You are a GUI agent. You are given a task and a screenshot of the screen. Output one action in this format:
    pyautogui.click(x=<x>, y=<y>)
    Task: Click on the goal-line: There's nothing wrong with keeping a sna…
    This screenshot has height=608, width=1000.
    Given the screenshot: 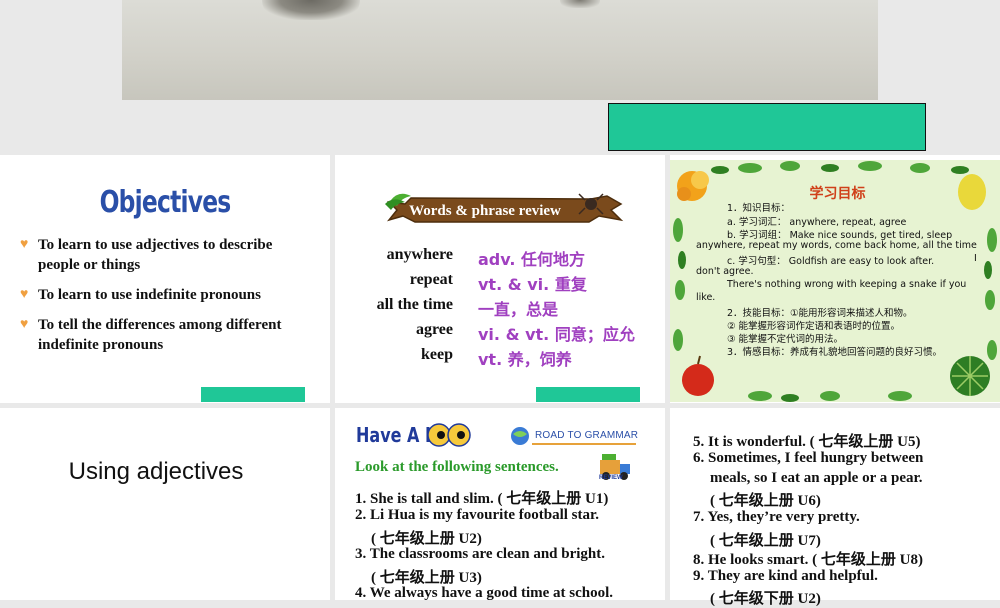 What is the action you would take?
    pyautogui.click(x=847, y=284)
    